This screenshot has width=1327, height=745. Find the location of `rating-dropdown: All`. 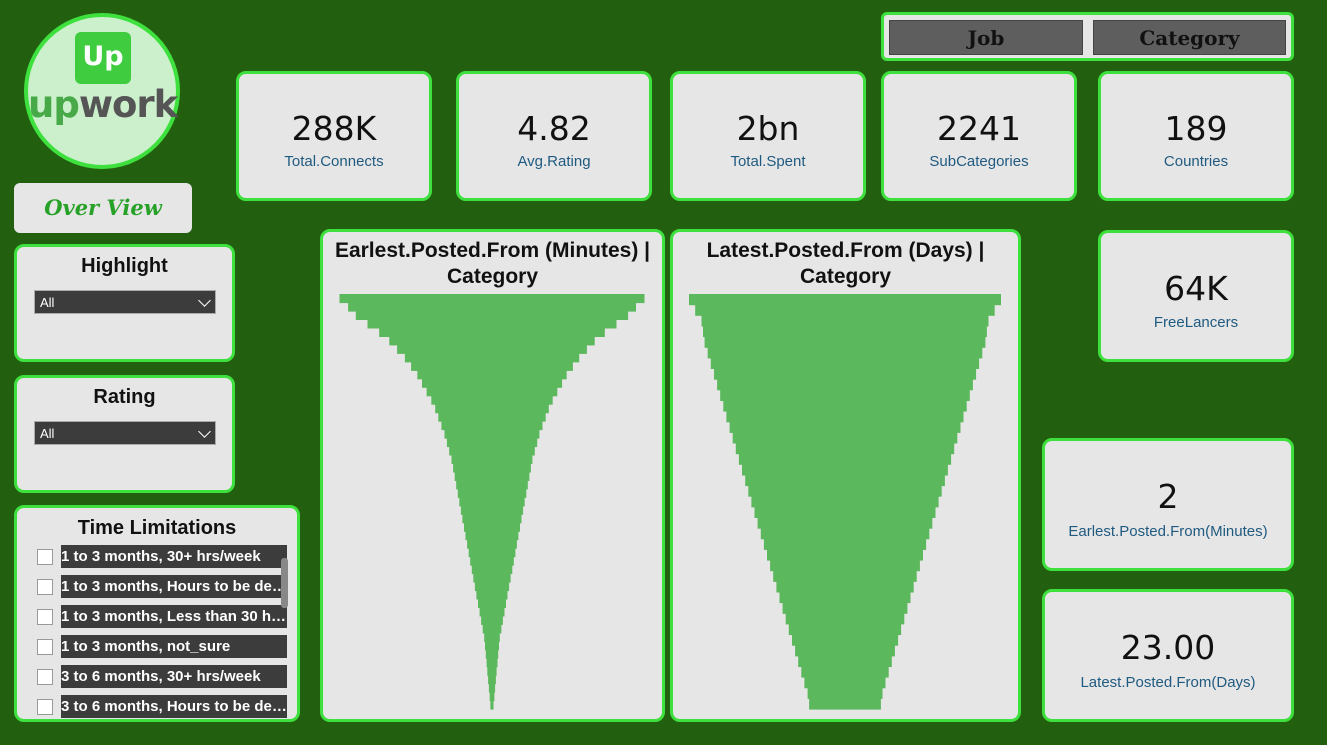

rating-dropdown: All is located at coordinates (125, 433).